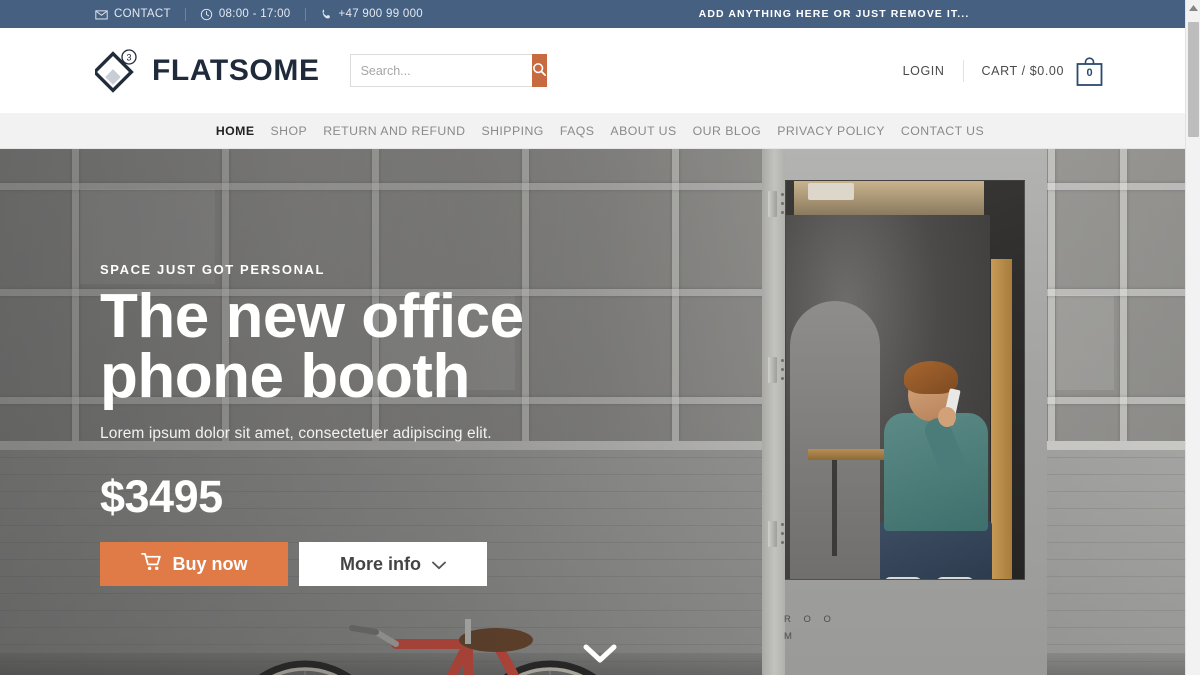  I want to click on search-form, so click(448, 70).